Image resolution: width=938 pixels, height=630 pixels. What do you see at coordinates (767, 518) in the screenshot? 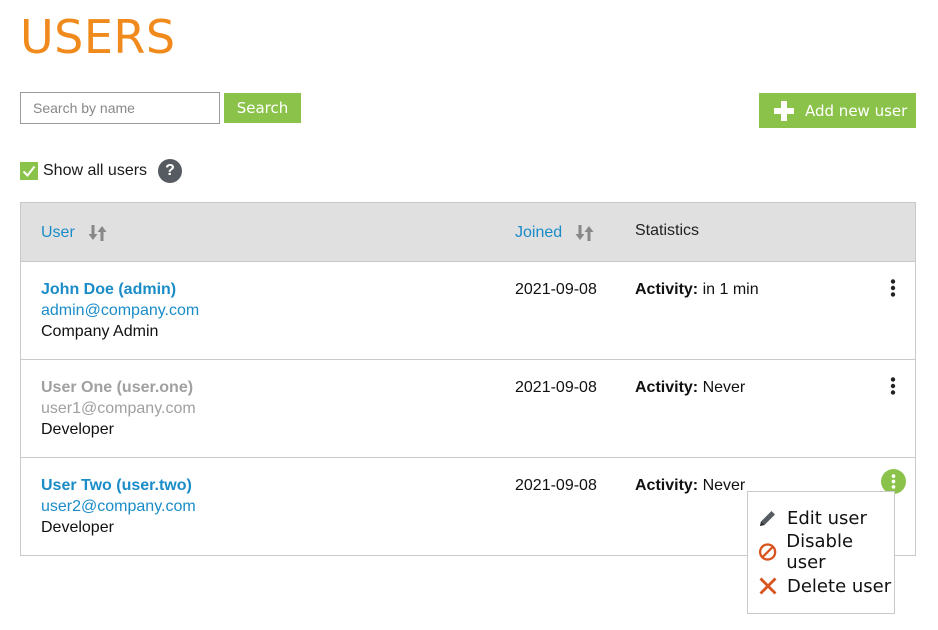
I see `pencil-icon` at bounding box center [767, 518].